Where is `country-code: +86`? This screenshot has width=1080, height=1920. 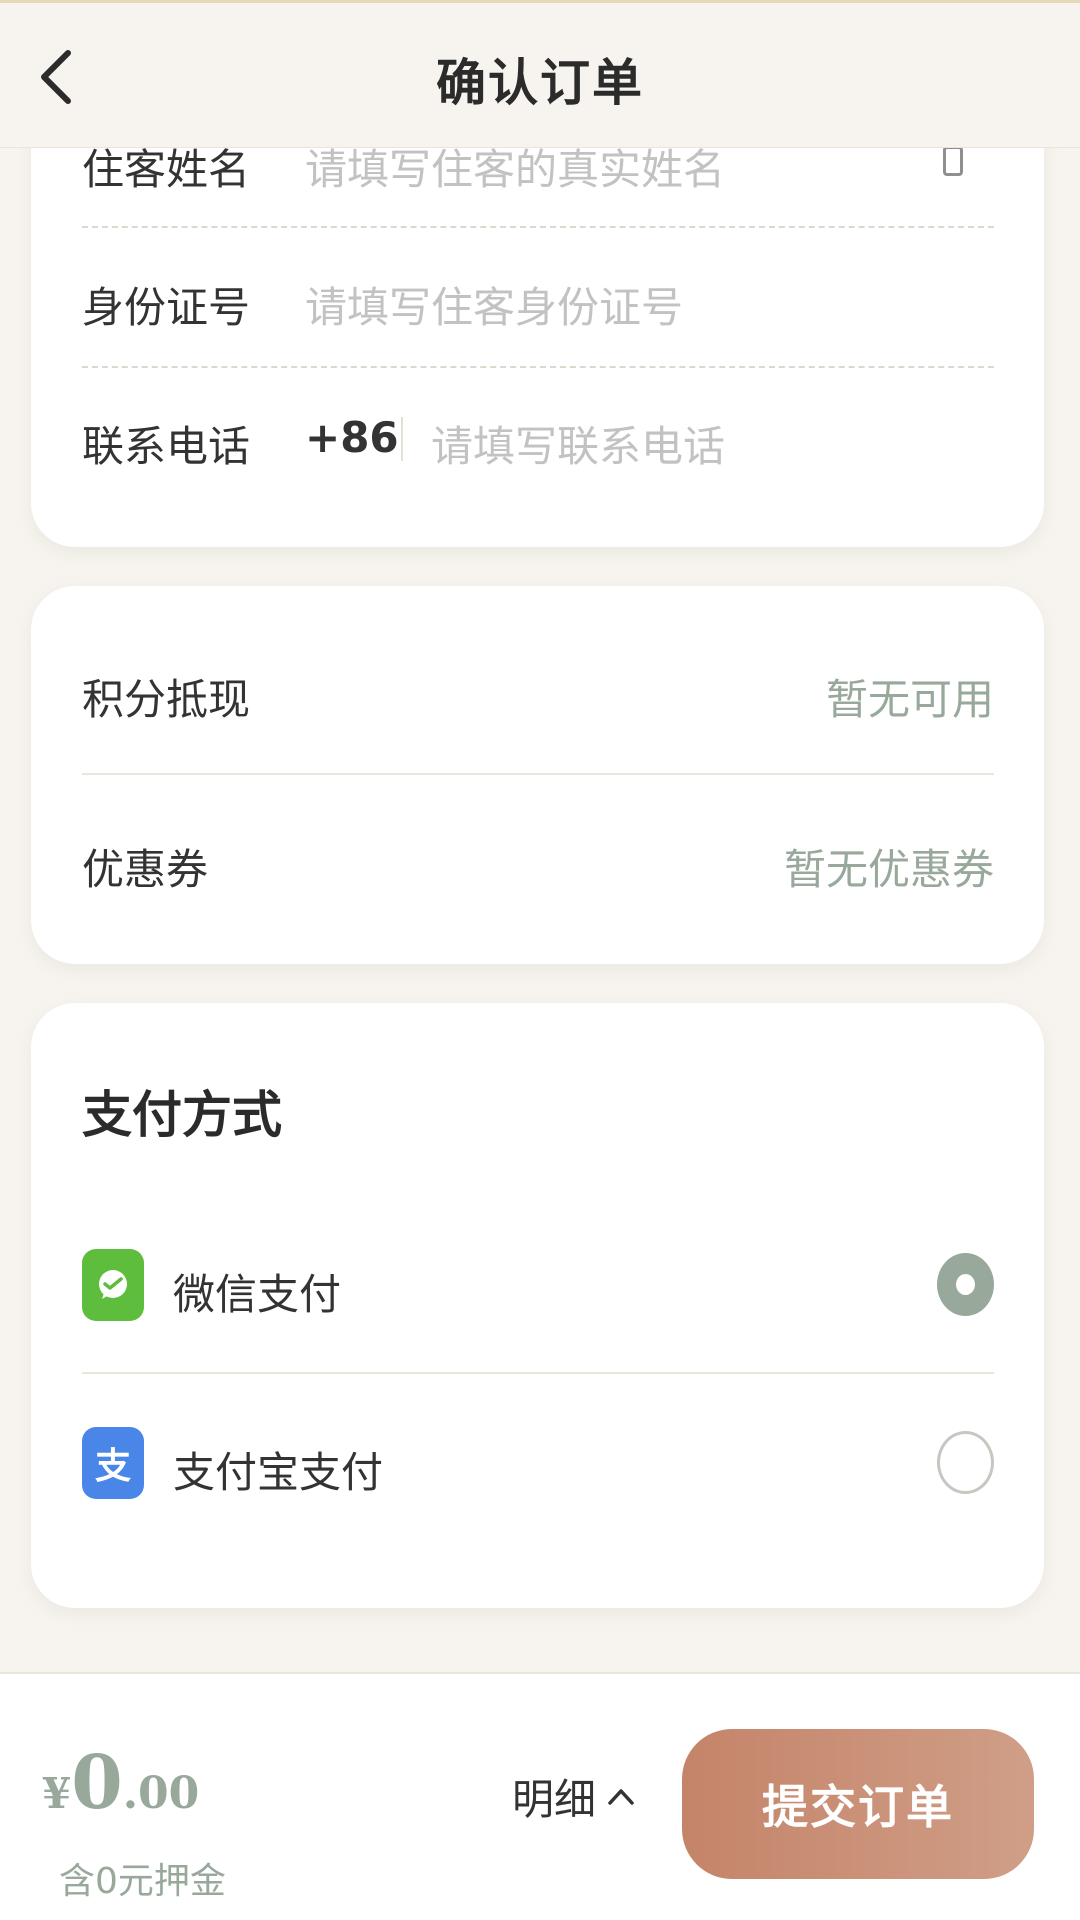
country-code: +86 is located at coordinates (352, 437).